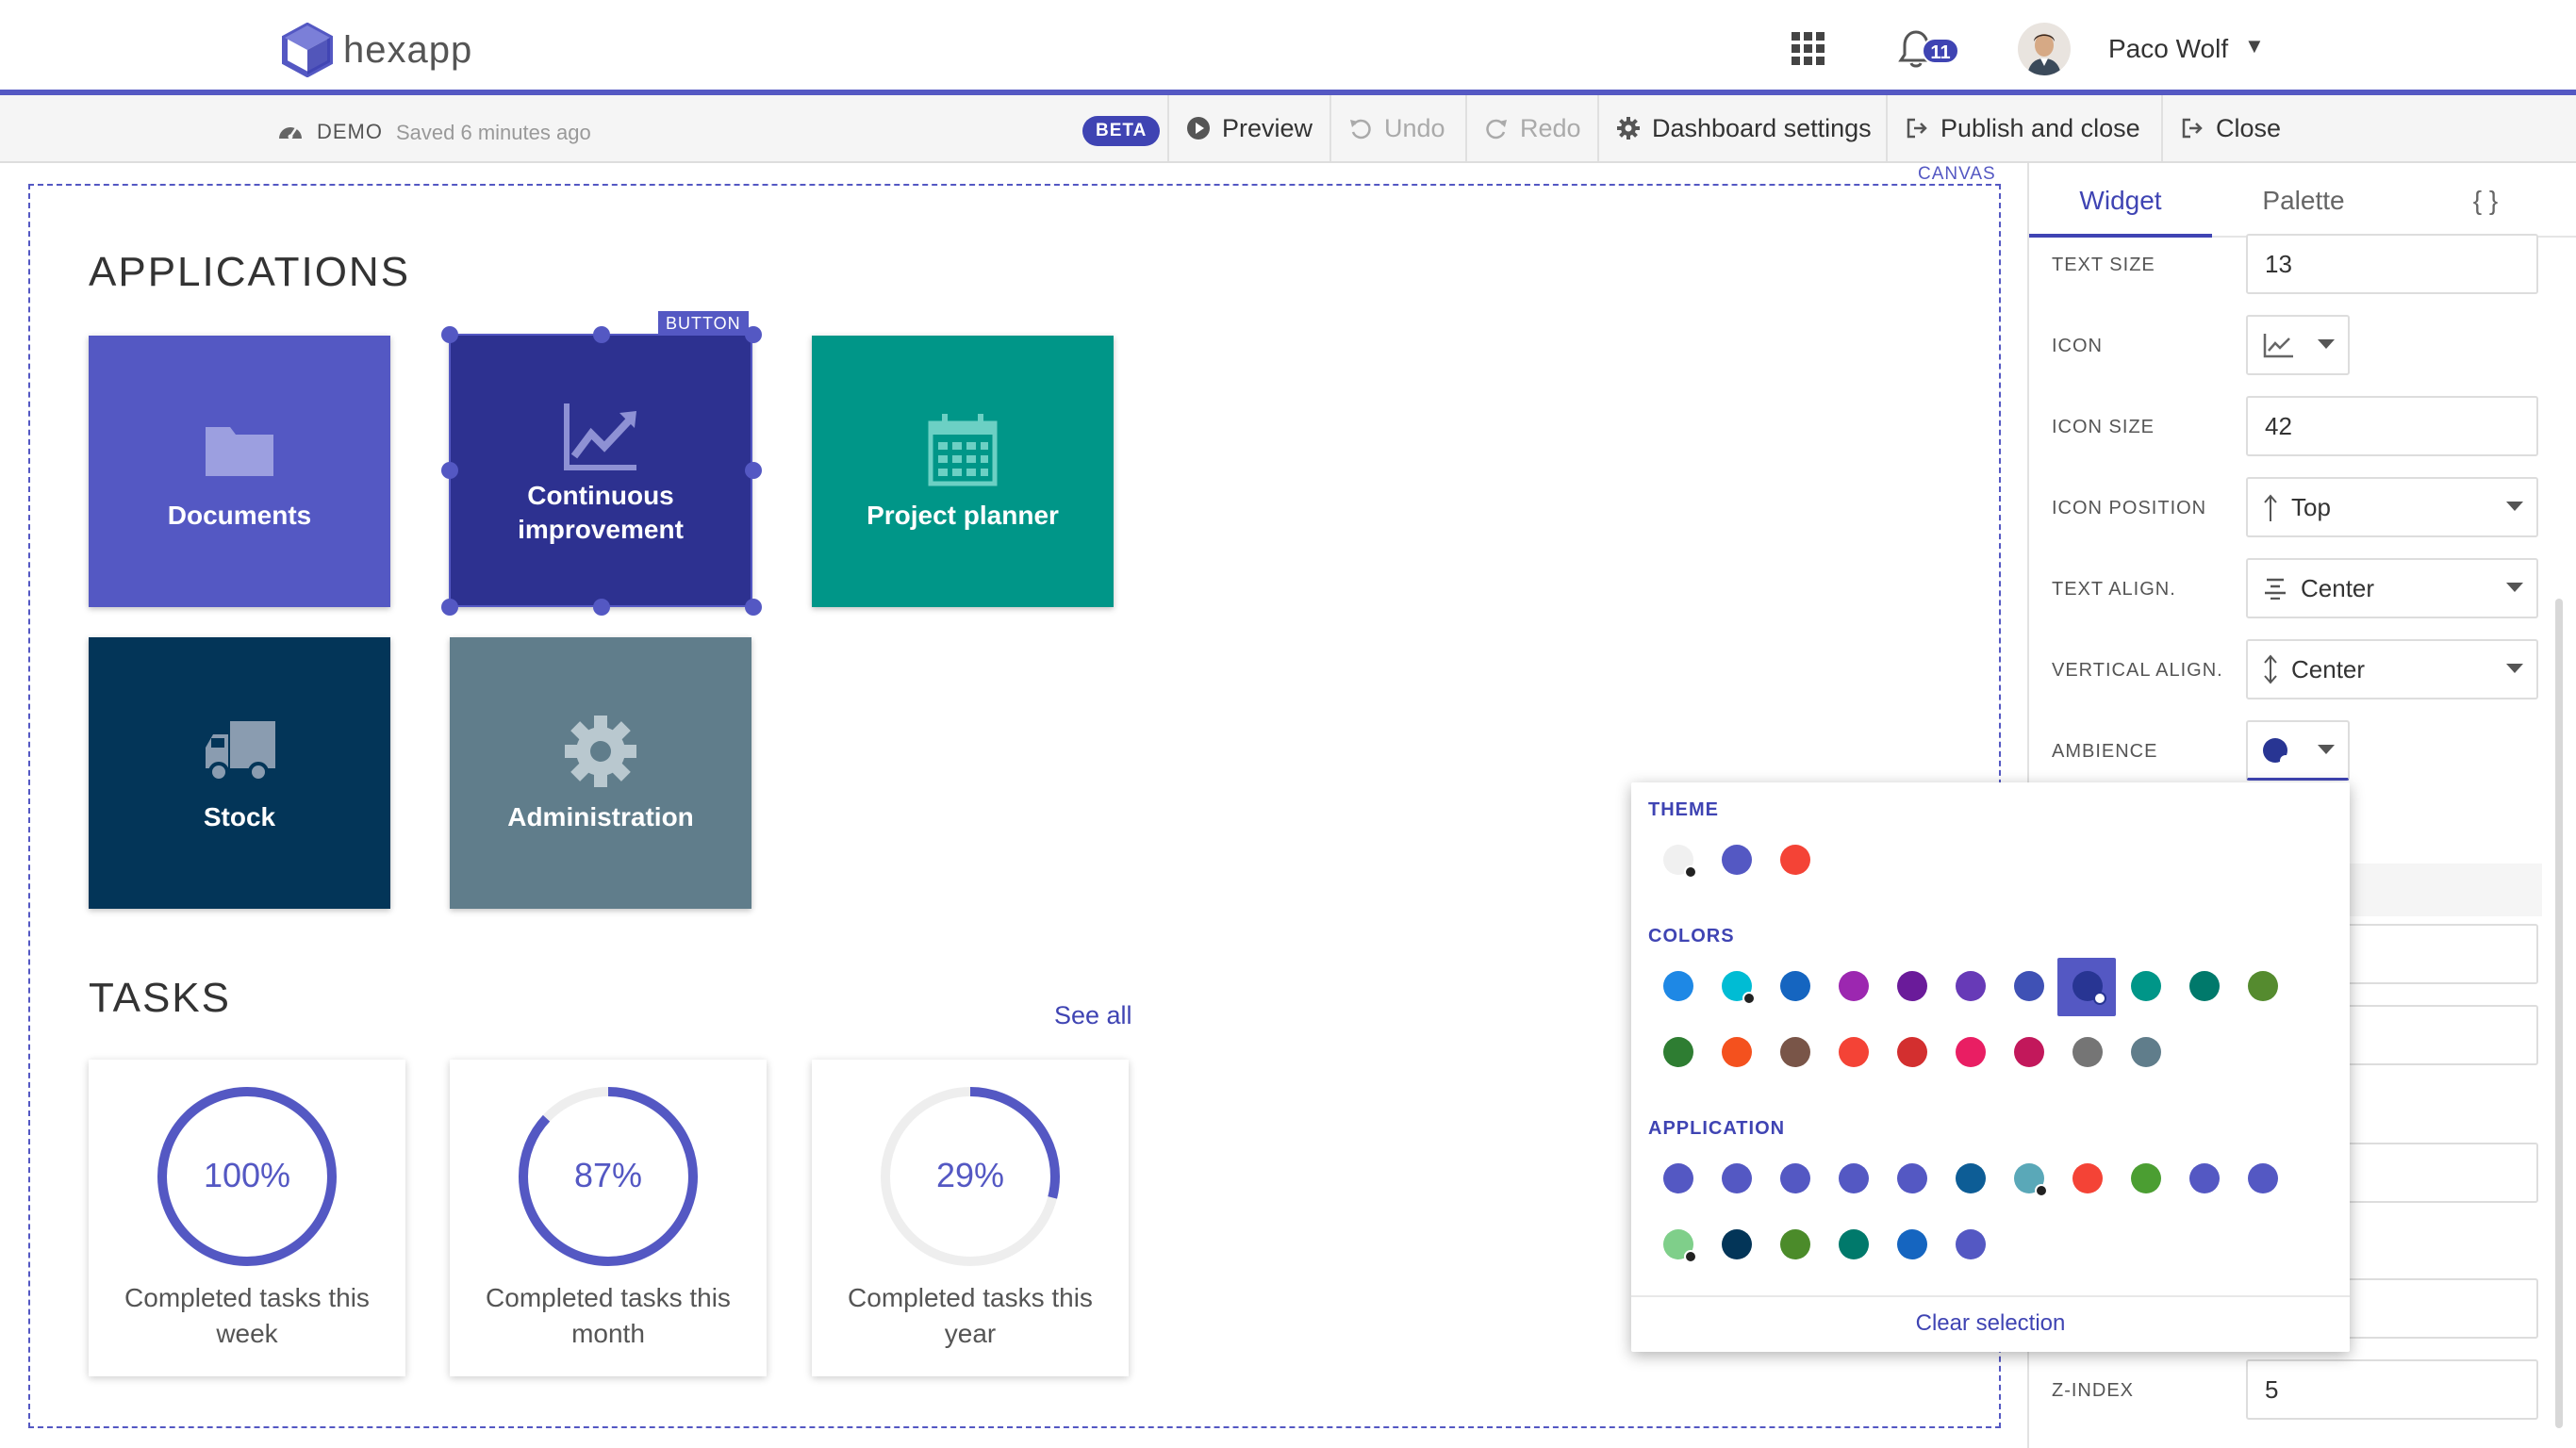  Describe the element at coordinates (1531, 128) in the screenshot. I see `redo-button: Redo` at that location.